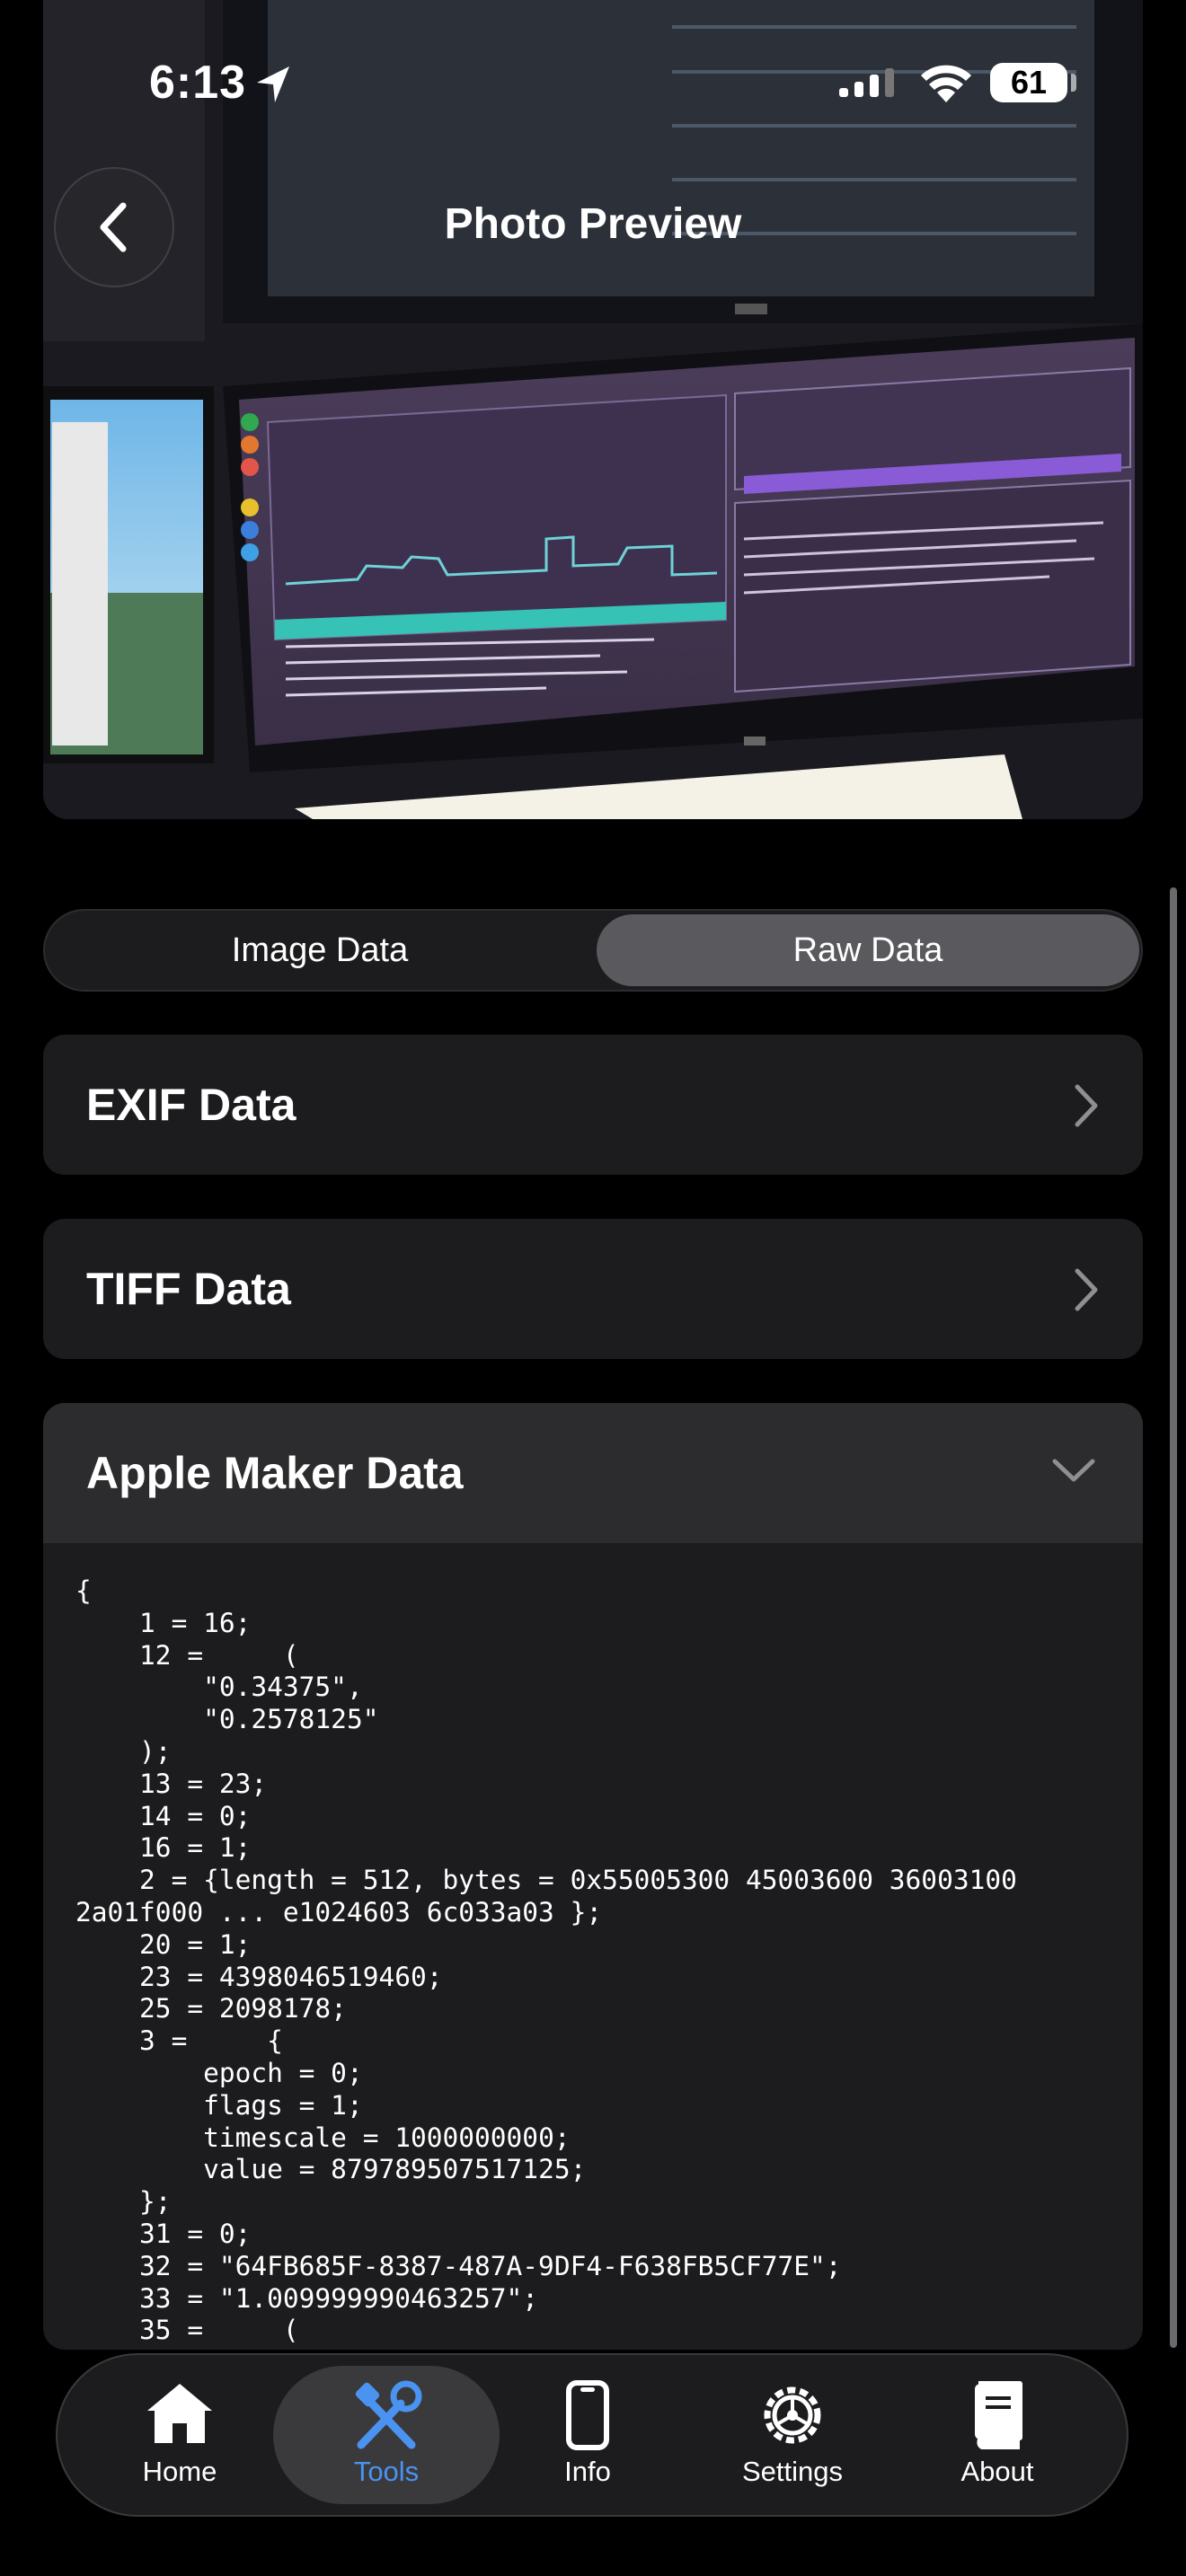 The width and height of the screenshot is (1186, 2576). I want to click on phone-icon, so click(587, 2415).